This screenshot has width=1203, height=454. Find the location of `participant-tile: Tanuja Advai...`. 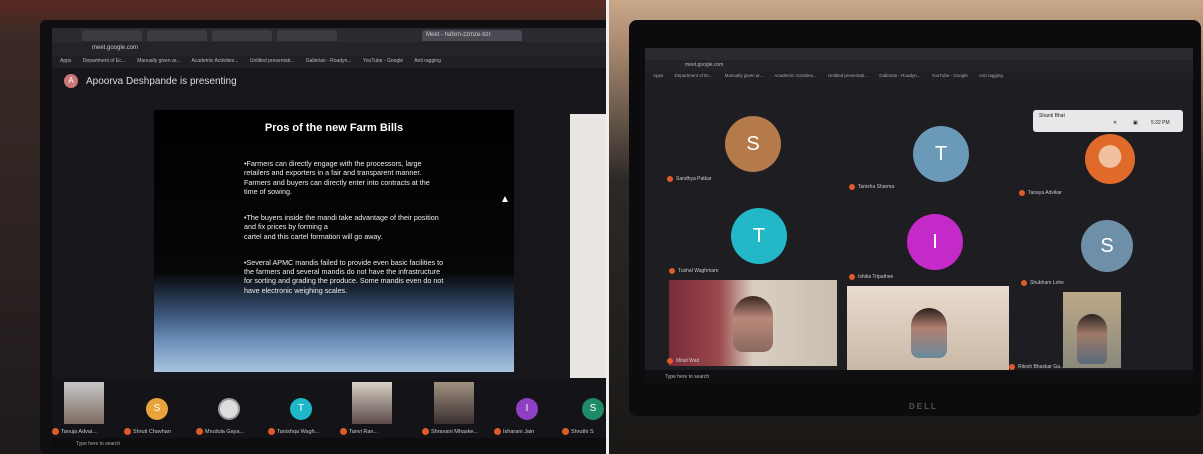

participant-tile: Tanuja Advai... is located at coordinates (86, 408).